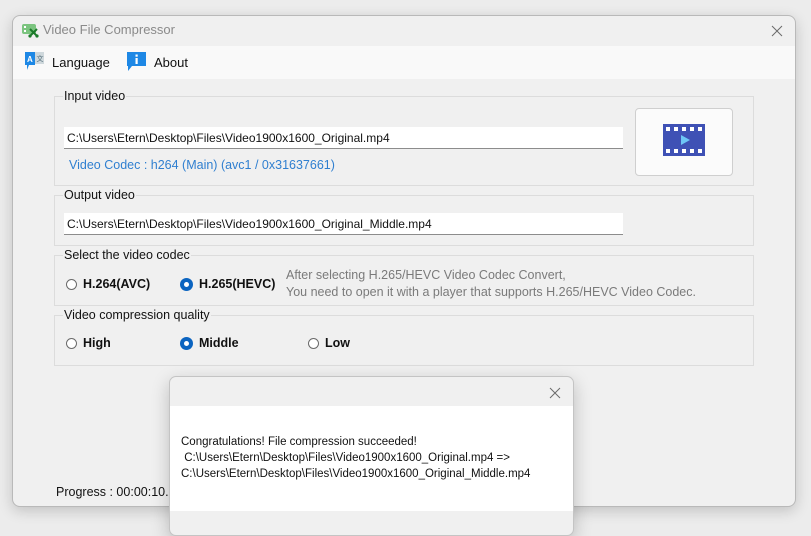 Image resolution: width=811 pixels, height=536 pixels. What do you see at coordinates (219, 343) in the screenshot?
I see `radio-label-middle: Middle` at bounding box center [219, 343].